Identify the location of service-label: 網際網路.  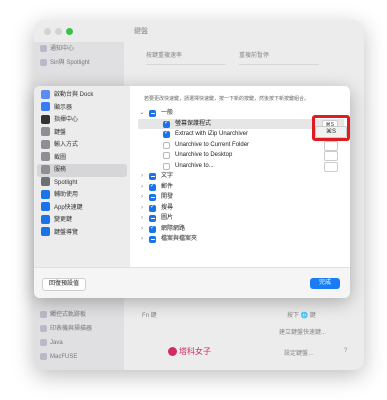
(173, 228).